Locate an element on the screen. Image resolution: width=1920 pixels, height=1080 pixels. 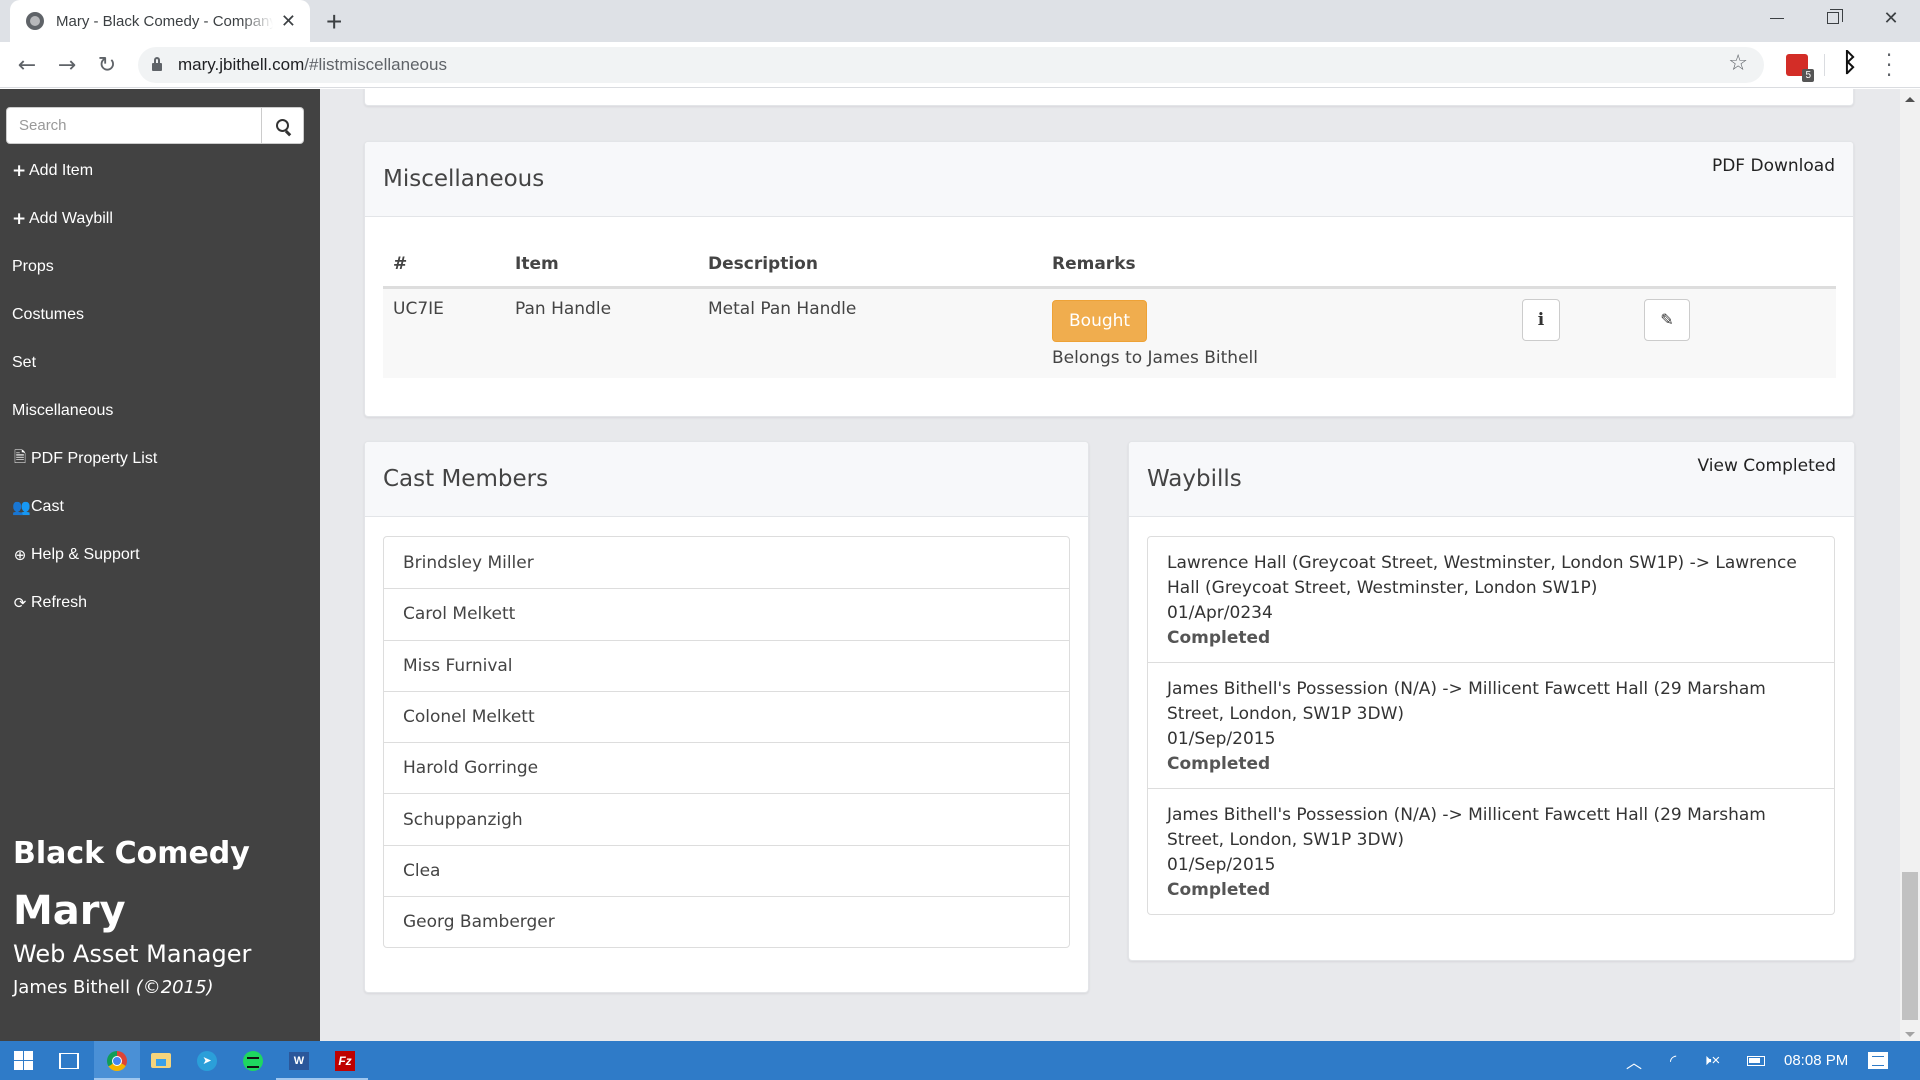
minimize-button is located at coordinates (1777, 18).